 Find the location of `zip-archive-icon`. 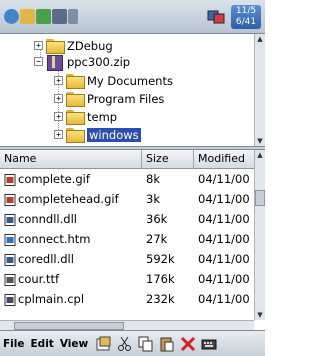

zip-archive-icon is located at coordinates (54, 62).